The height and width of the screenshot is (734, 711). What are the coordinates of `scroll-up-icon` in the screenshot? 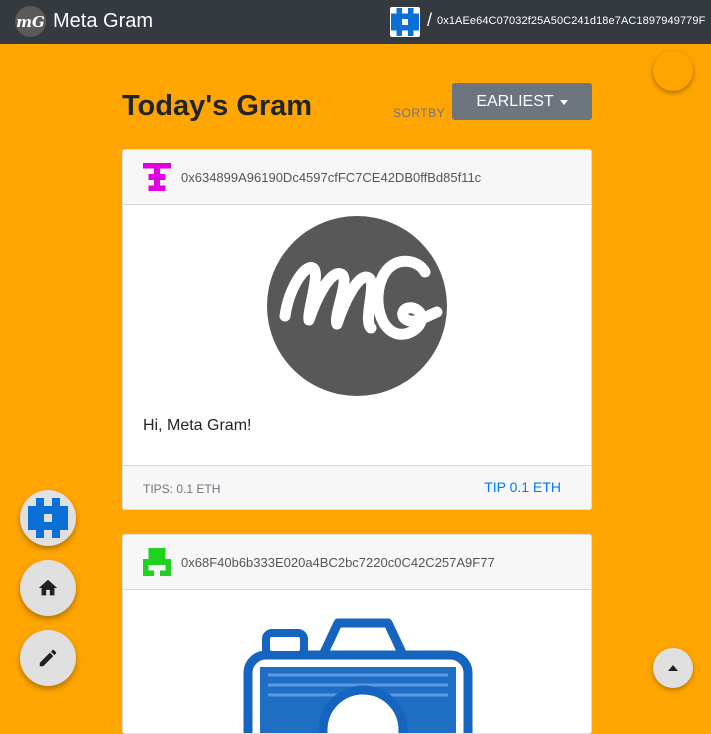 It's located at (673, 668).